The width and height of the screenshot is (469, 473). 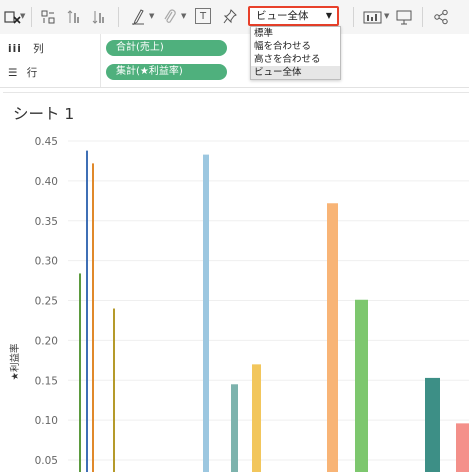 I want to click on y-tick-label: 0.10, so click(x=46, y=421).